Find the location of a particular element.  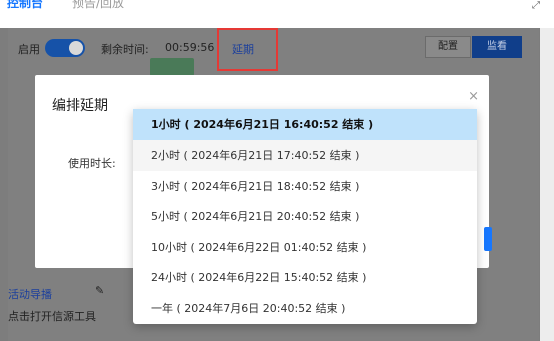

dropdown-option: 10小时 ( 2024年6月22日 01:40:52 结束 ) is located at coordinates (305, 247).